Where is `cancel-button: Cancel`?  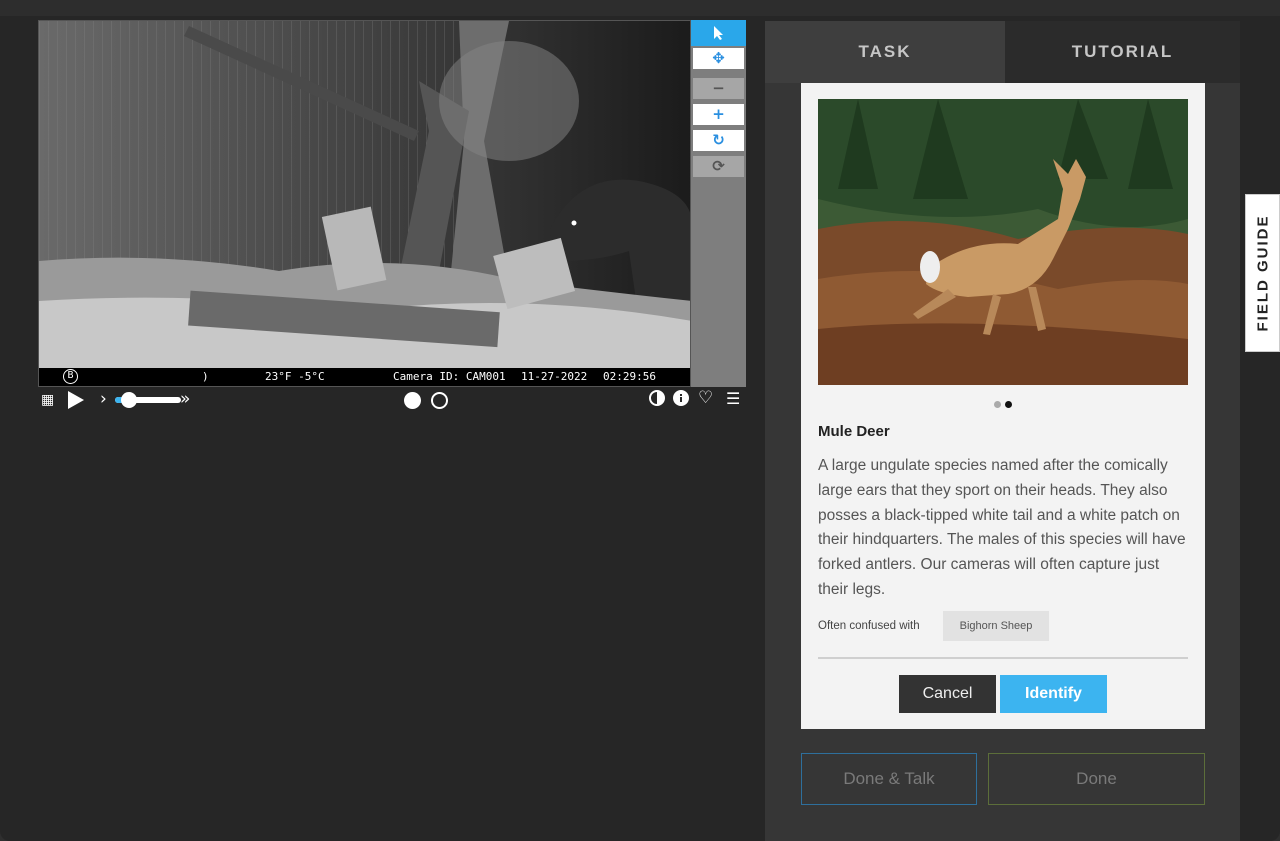 cancel-button: Cancel is located at coordinates (947, 694).